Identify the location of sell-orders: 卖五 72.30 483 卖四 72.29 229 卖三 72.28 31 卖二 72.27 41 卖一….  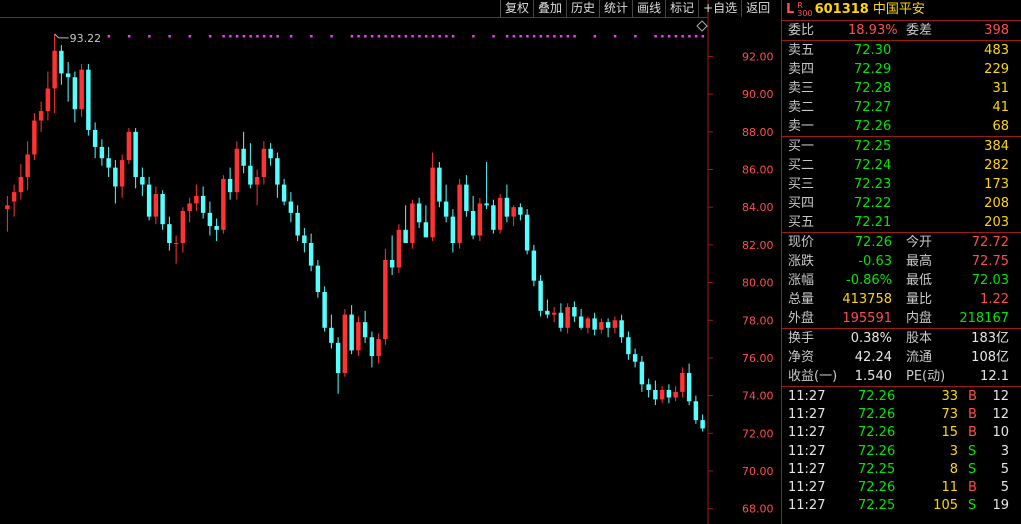
(901, 89).